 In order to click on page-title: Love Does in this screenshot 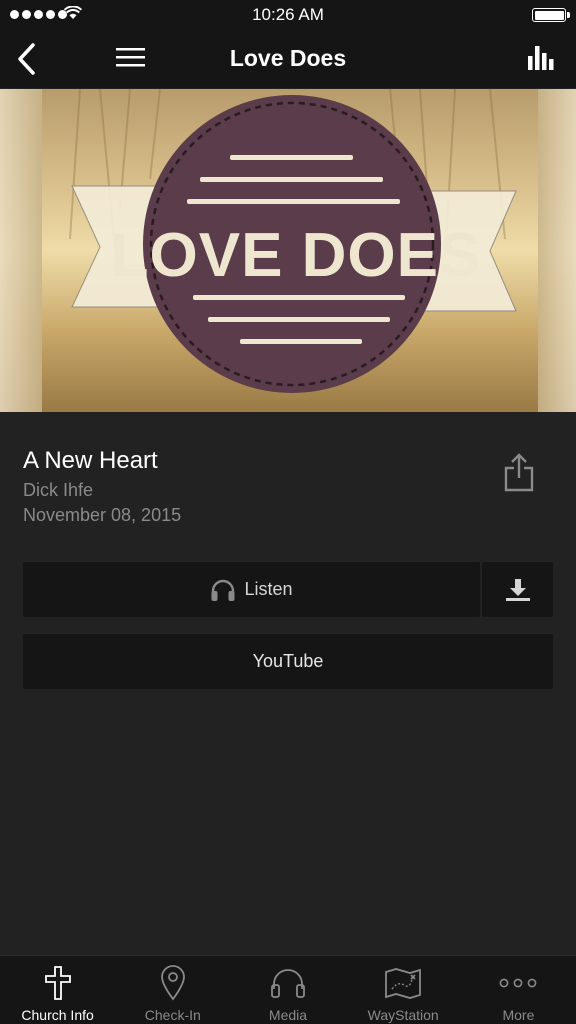, I will do `click(288, 58)`.